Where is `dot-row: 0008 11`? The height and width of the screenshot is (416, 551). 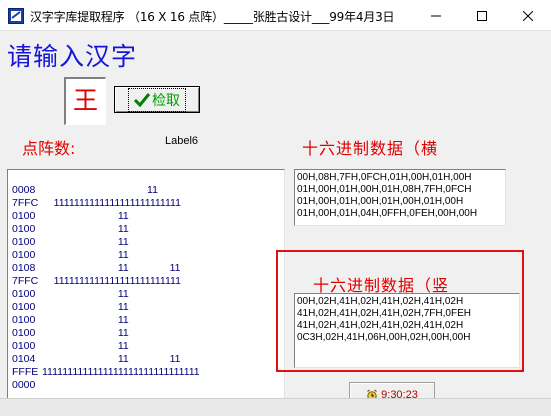
dot-row: 0008 11 is located at coordinates (85, 190).